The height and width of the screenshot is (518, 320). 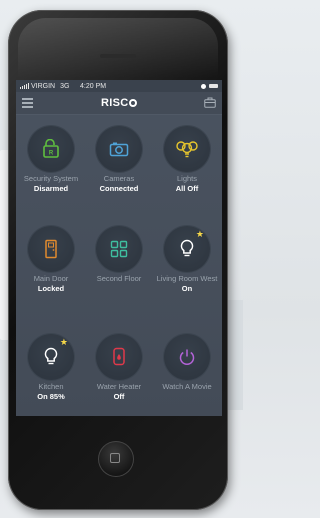 I want to click on briefcase-icon, so click(x=210, y=102).